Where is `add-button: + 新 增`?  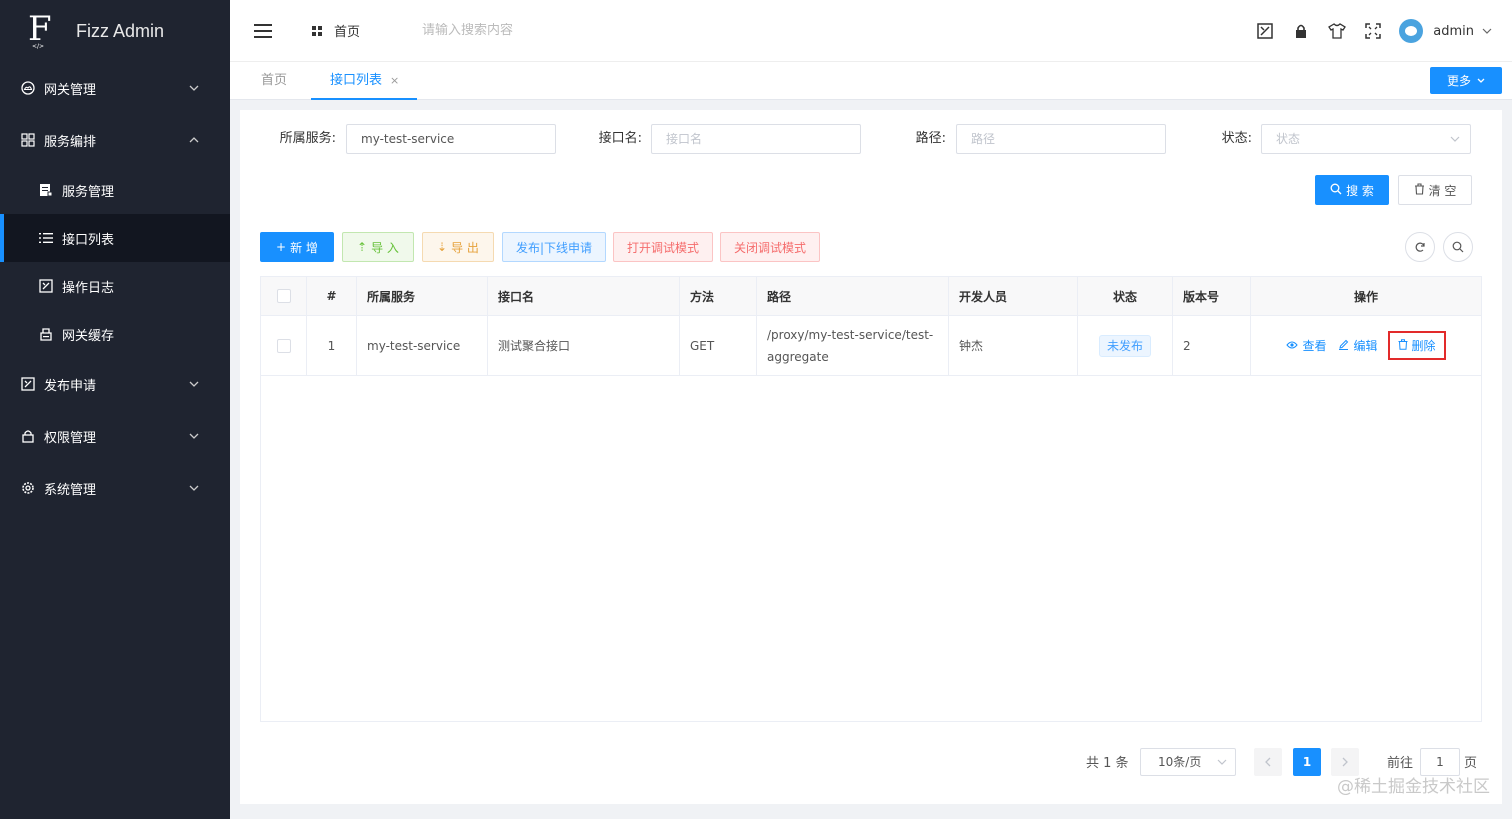 add-button: + 新 增 is located at coordinates (297, 247).